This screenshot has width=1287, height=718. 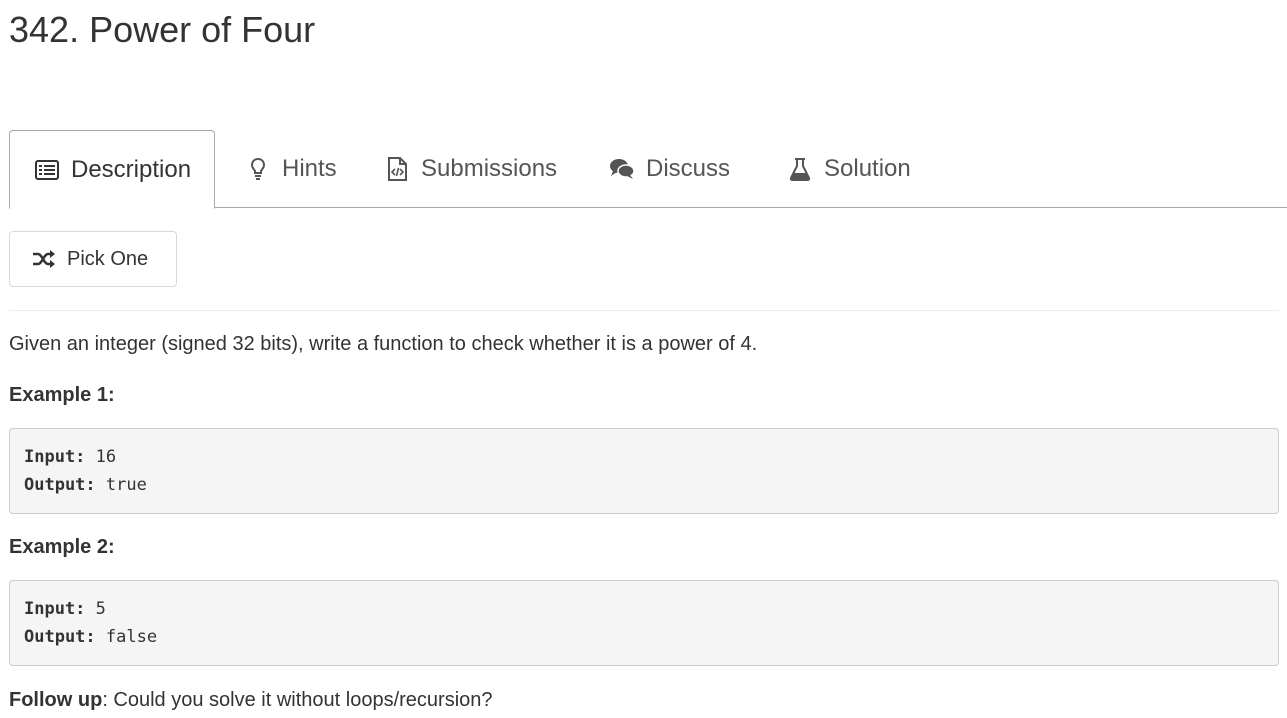 What do you see at coordinates (489, 168) in the screenshot?
I see `tab-label: Submissions` at bounding box center [489, 168].